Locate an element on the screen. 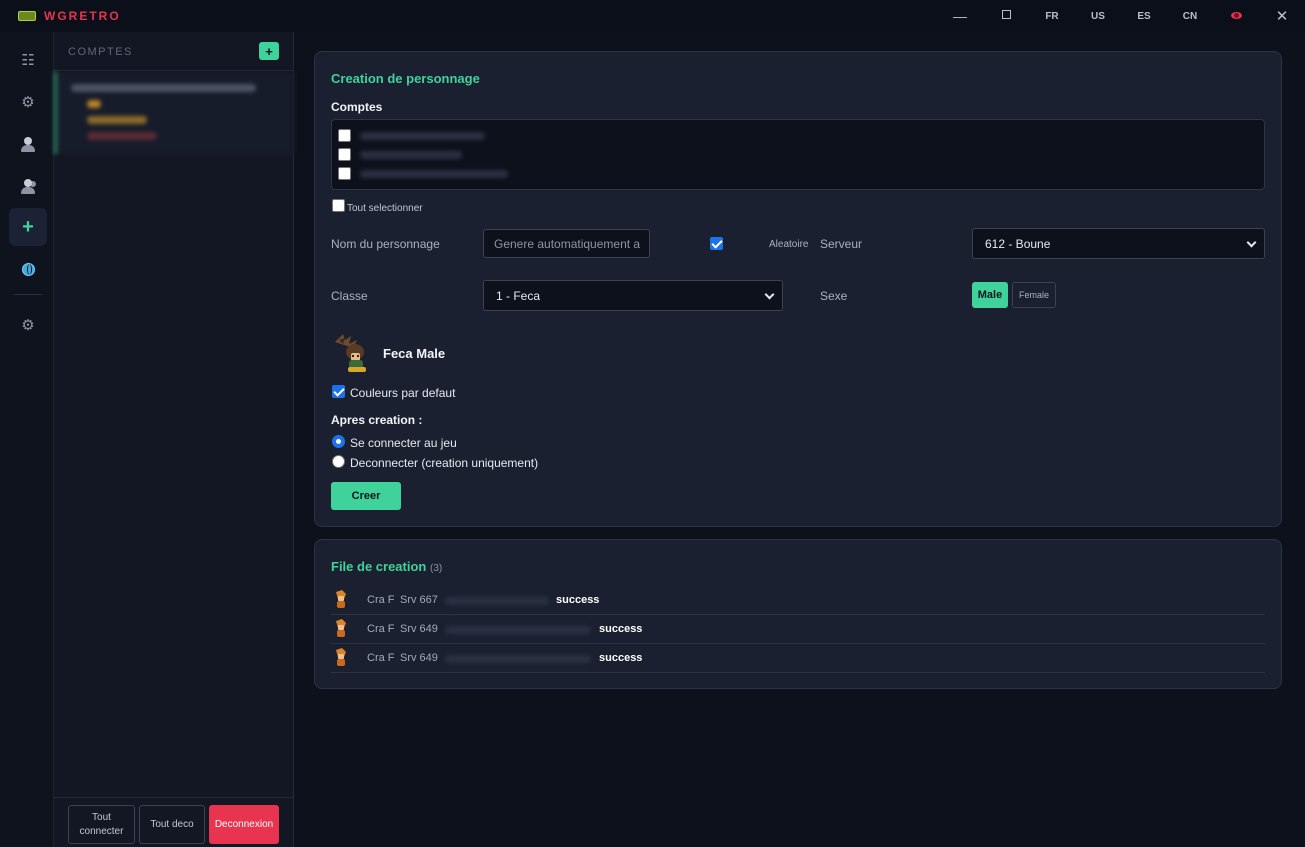 The height and width of the screenshot is (847, 1305). server-select: 612 - Boune is located at coordinates (1118, 243).